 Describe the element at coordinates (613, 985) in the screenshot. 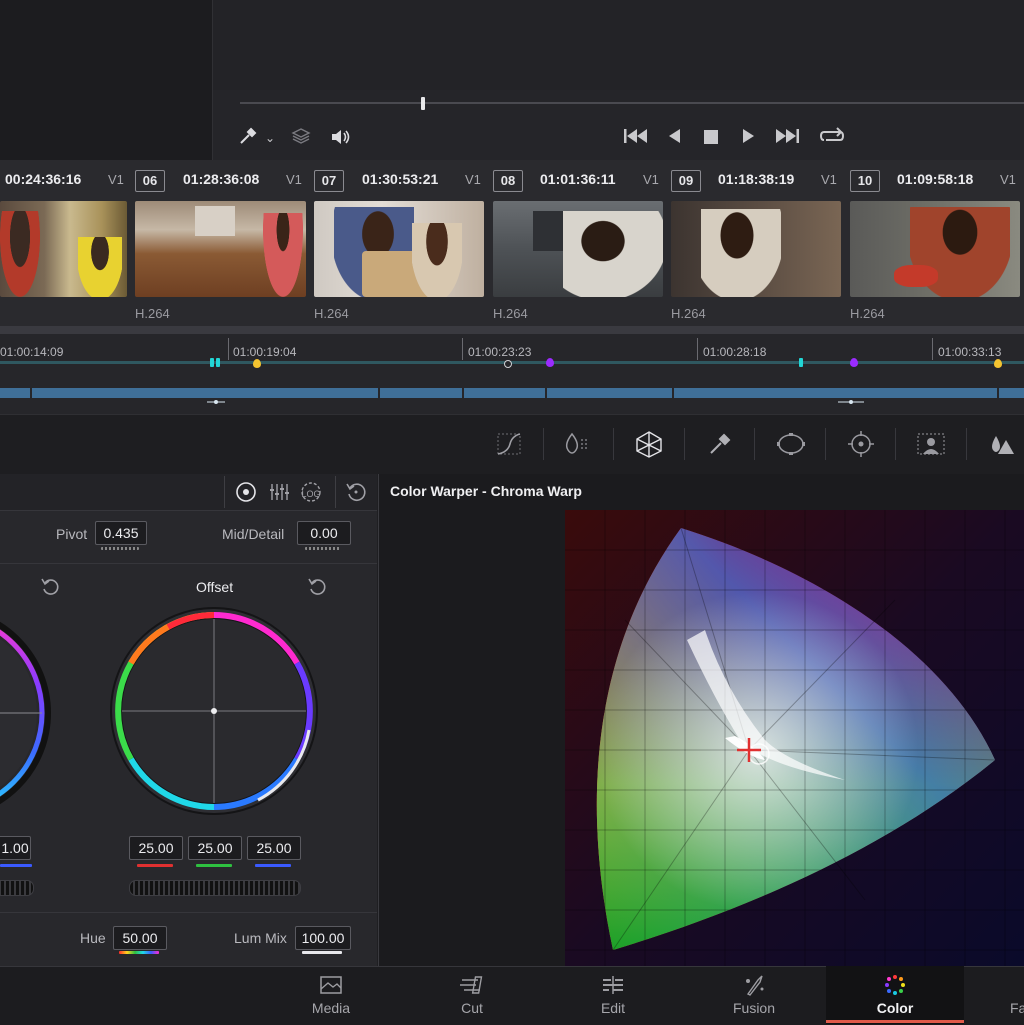

I see `edit-icon` at that location.